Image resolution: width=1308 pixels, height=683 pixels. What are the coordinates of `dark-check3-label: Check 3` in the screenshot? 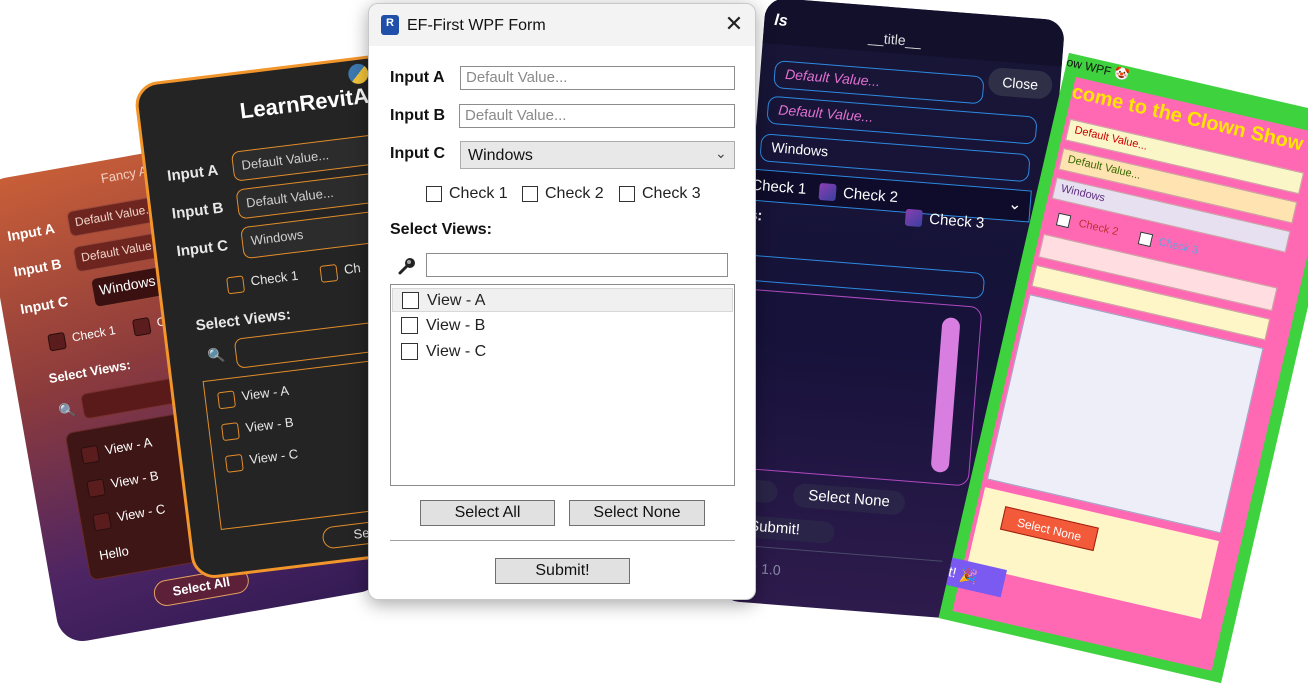 It's located at (956, 221).